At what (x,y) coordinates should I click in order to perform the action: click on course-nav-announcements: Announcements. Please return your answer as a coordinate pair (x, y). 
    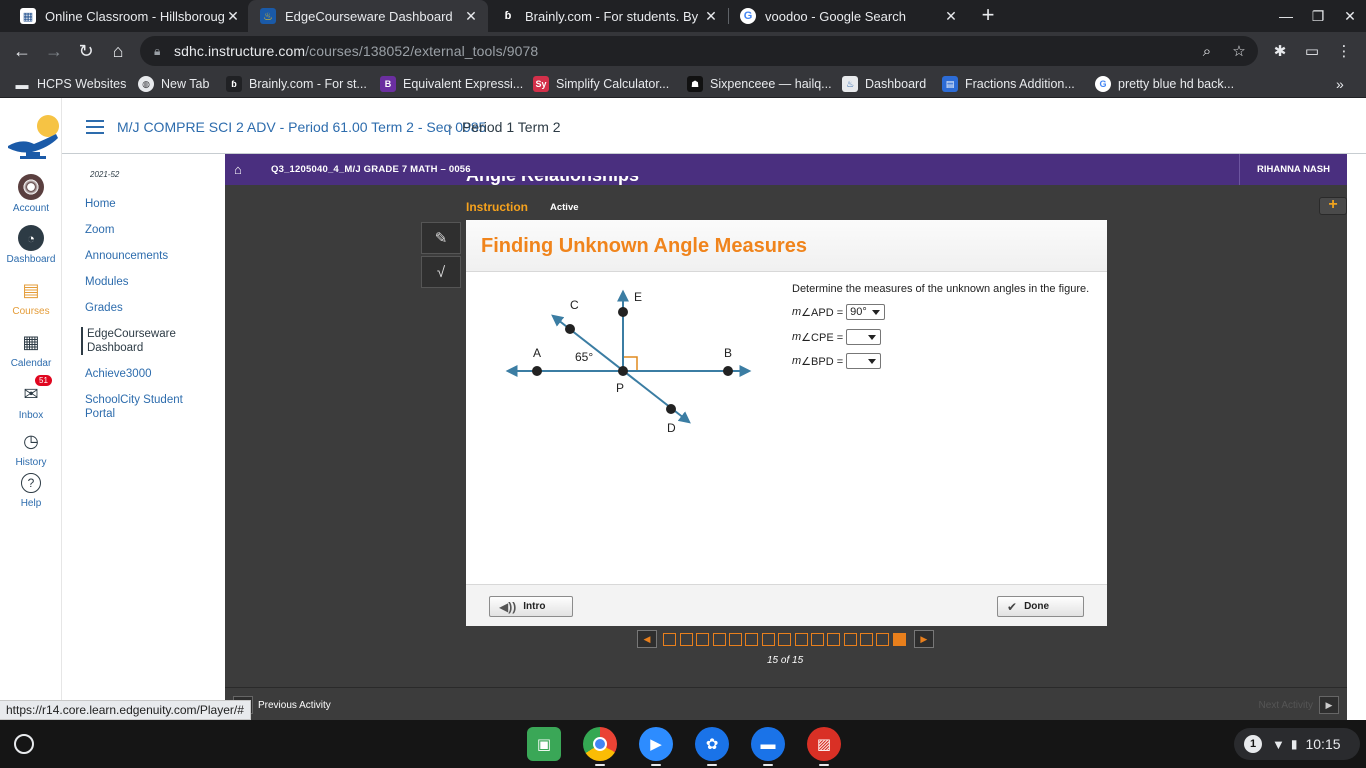
    Looking at the image, I should click on (150, 256).